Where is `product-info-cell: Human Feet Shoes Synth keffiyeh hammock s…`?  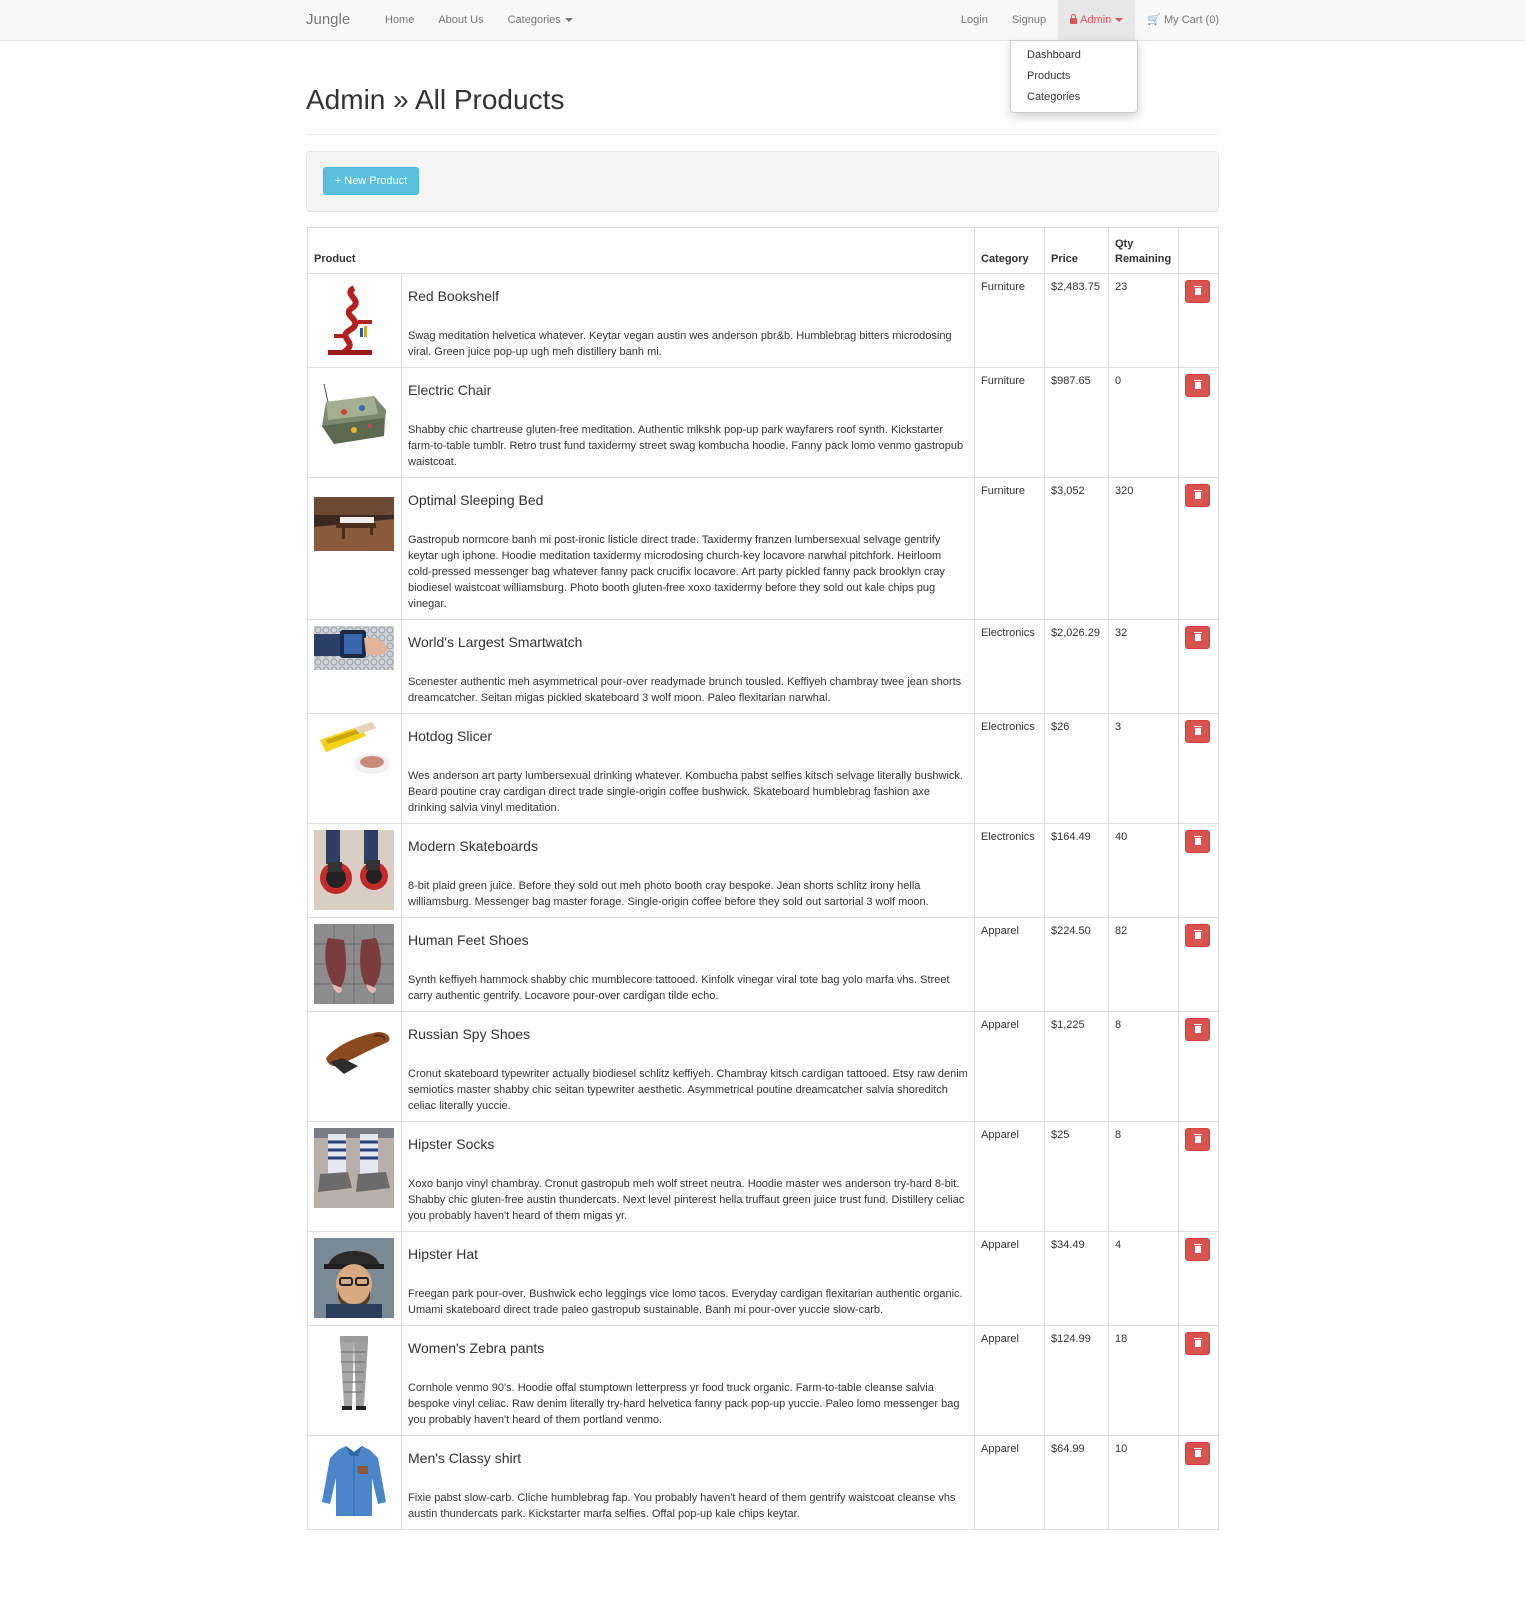 product-info-cell: Human Feet Shoes Synth keffiyeh hammock s… is located at coordinates (688, 964).